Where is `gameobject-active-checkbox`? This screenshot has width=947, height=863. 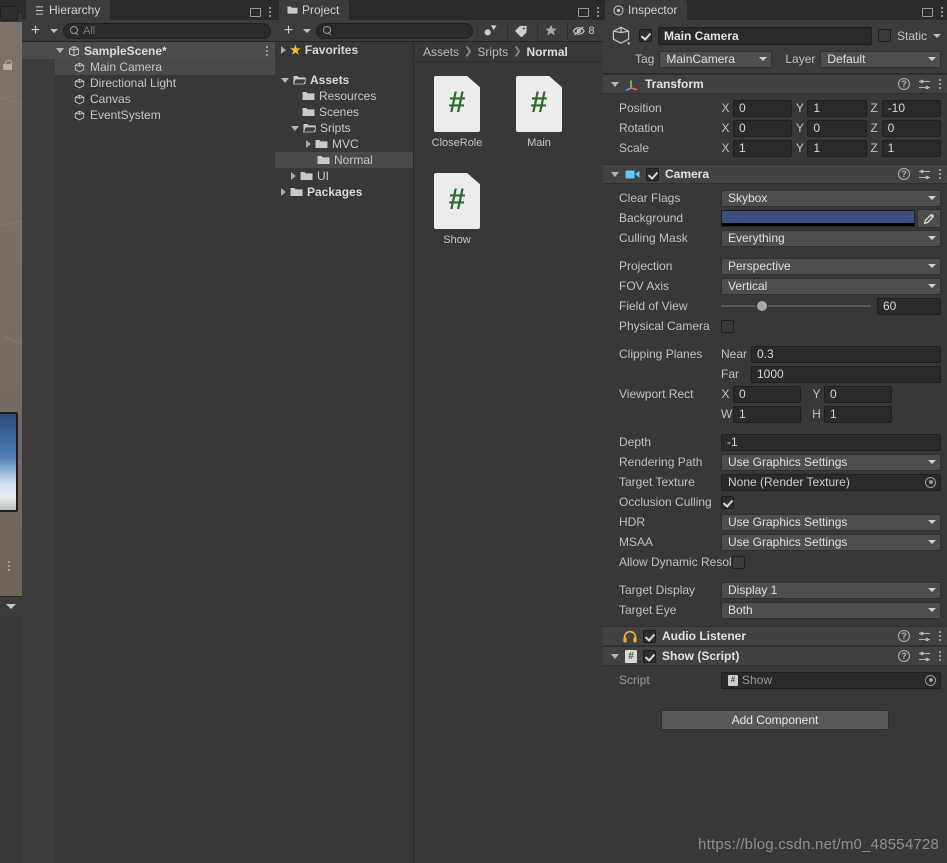
gameobject-active-checkbox is located at coordinates (645, 35).